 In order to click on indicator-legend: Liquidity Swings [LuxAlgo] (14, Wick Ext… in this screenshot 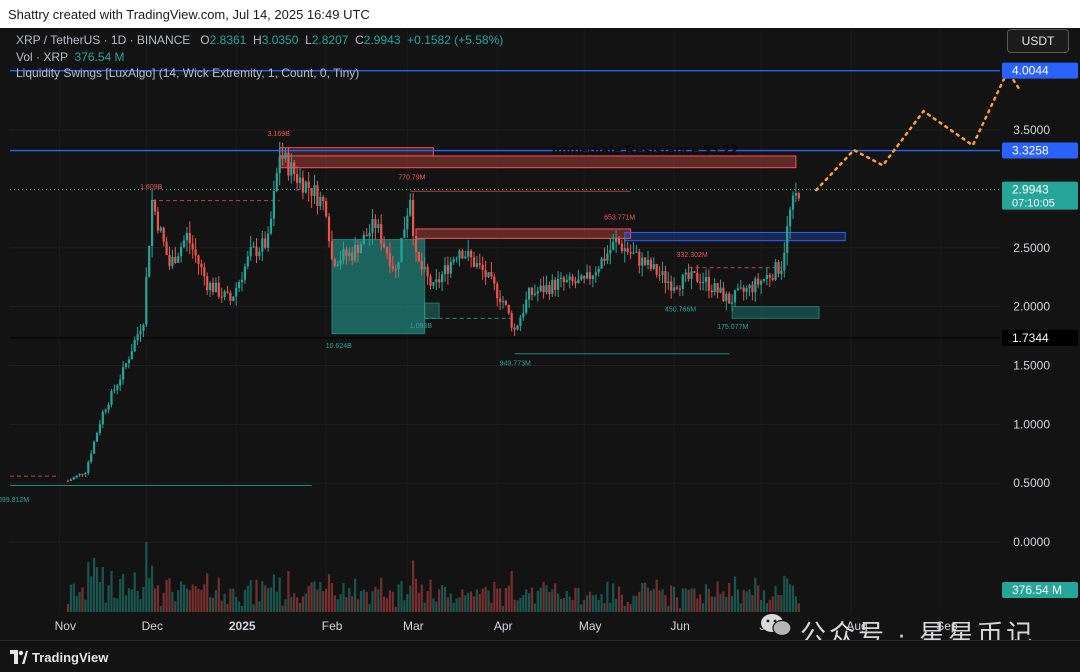, I will do `click(187, 73)`.